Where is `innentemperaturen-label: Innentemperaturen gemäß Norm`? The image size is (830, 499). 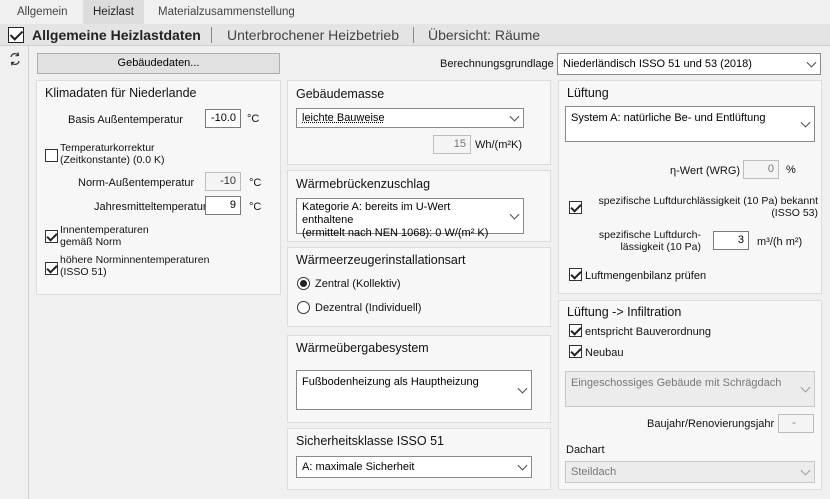
innentemperaturen-label: Innentemperaturen gemäß Norm is located at coordinates (104, 236).